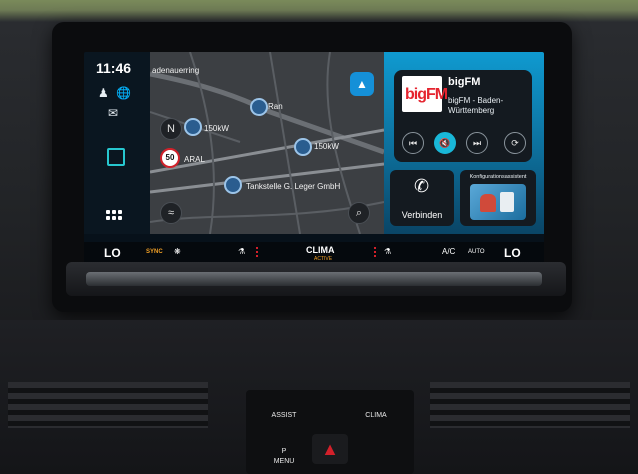 The height and width of the screenshot is (474, 638). I want to click on poi-label: Tankstelle G. Leger GmbH, so click(293, 186).